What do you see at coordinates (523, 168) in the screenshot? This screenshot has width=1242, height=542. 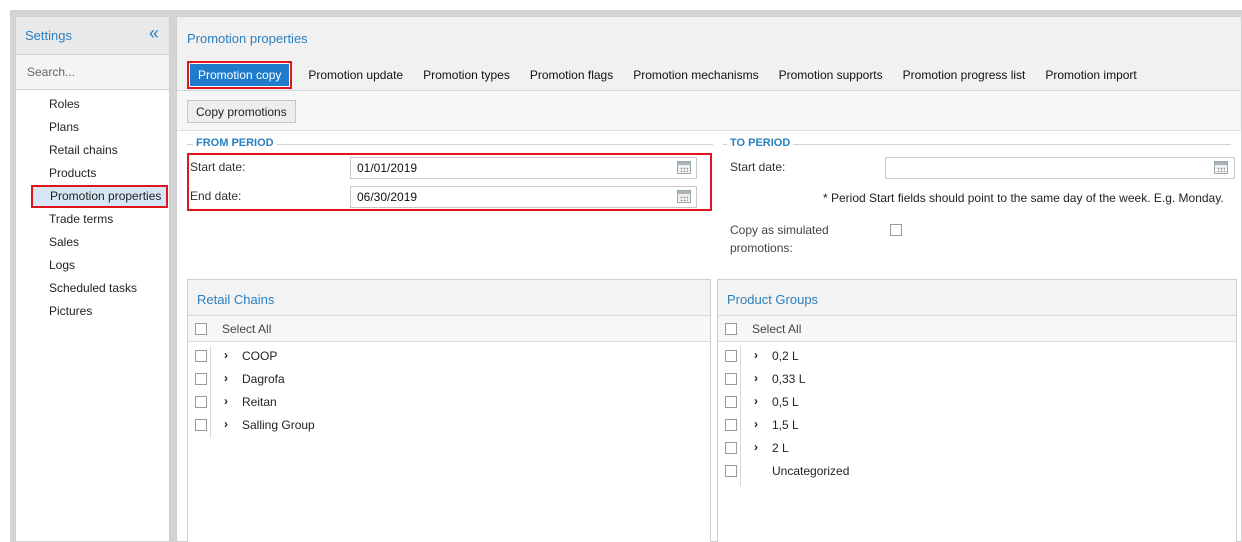 I see `from-start-date-input: 01/01/2019` at bounding box center [523, 168].